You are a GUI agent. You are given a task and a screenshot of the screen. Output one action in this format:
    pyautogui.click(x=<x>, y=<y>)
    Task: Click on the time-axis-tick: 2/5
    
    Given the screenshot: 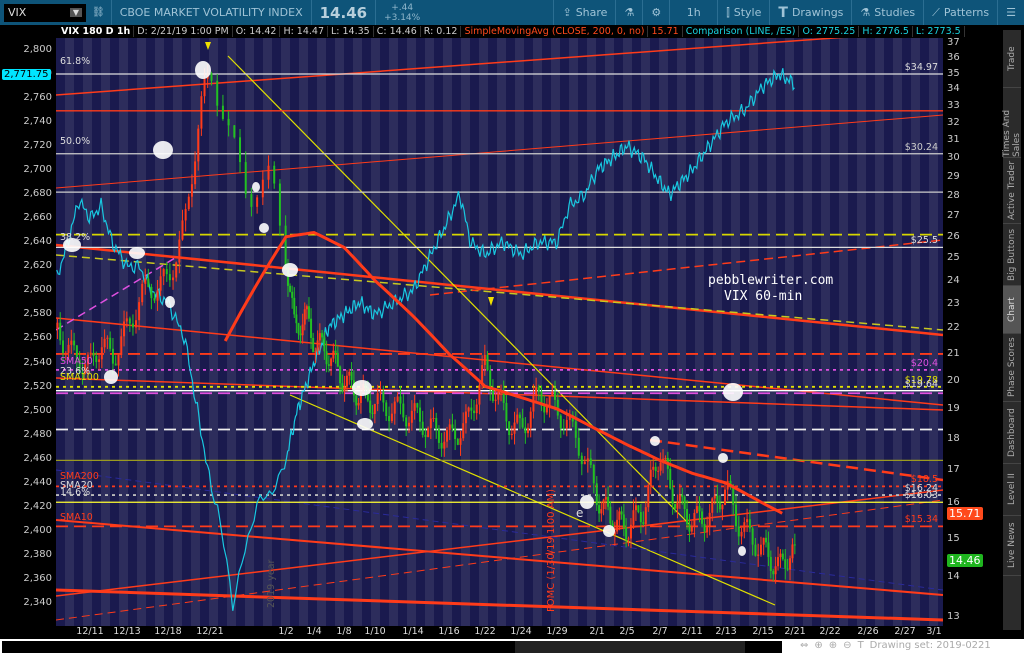 What is the action you would take?
    pyautogui.click(x=627, y=631)
    